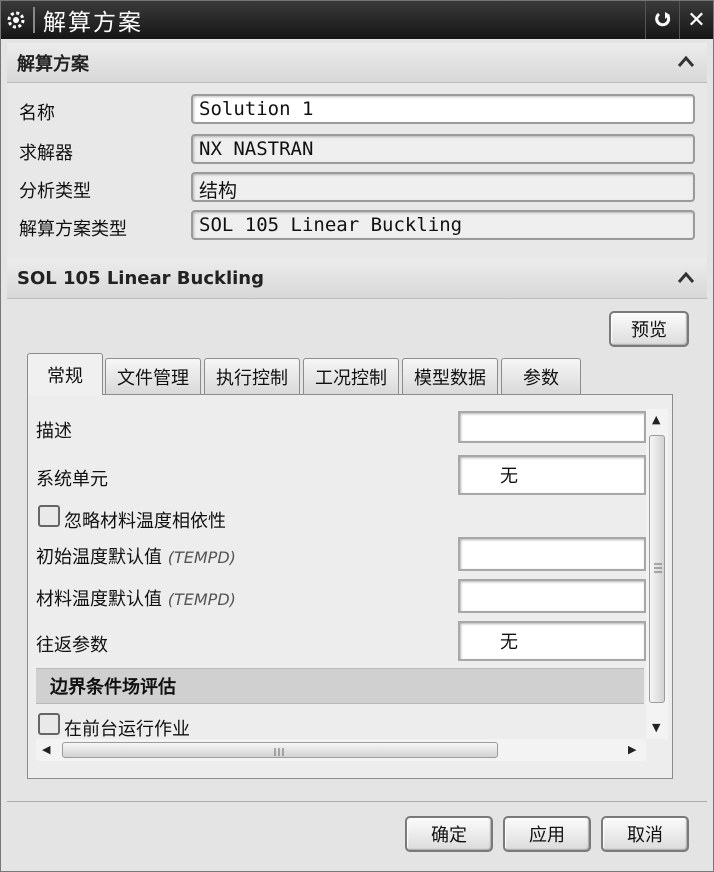 This screenshot has height=872, width=714. I want to click on tab-case-control: 工况控制, so click(351, 376).